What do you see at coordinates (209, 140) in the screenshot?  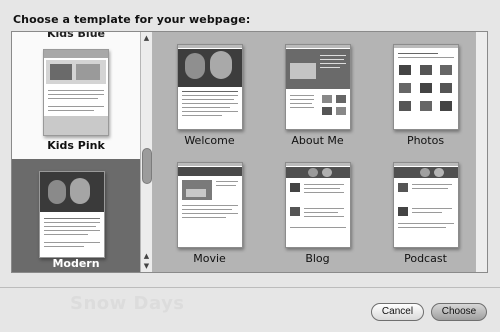 I see `template-label-welcome: Welcome` at bounding box center [209, 140].